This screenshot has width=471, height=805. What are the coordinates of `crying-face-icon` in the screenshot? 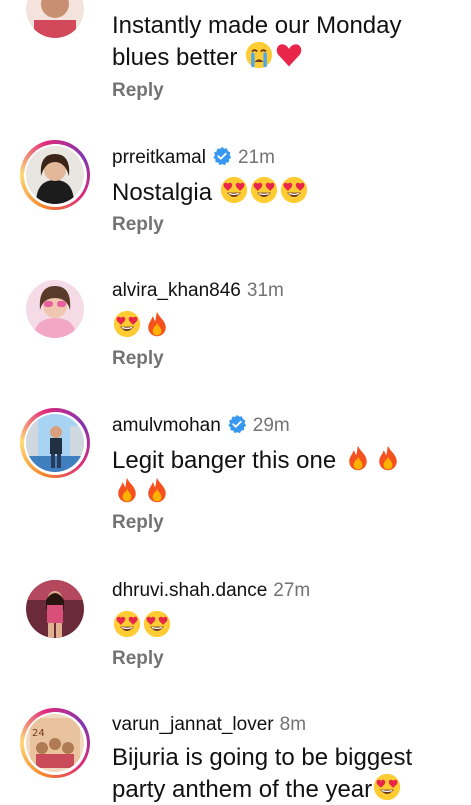 It's located at (259, 55).